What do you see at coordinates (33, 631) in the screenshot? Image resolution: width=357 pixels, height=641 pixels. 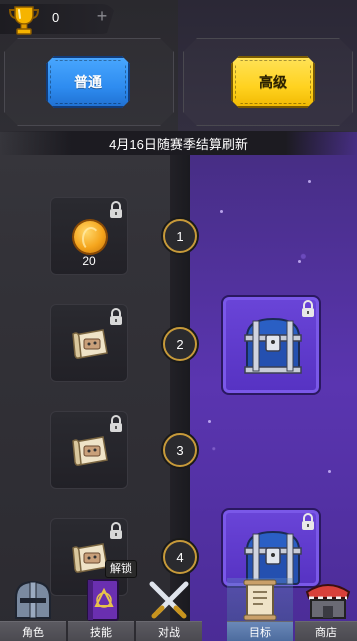 I see `nav-label-character: 角色` at bounding box center [33, 631].